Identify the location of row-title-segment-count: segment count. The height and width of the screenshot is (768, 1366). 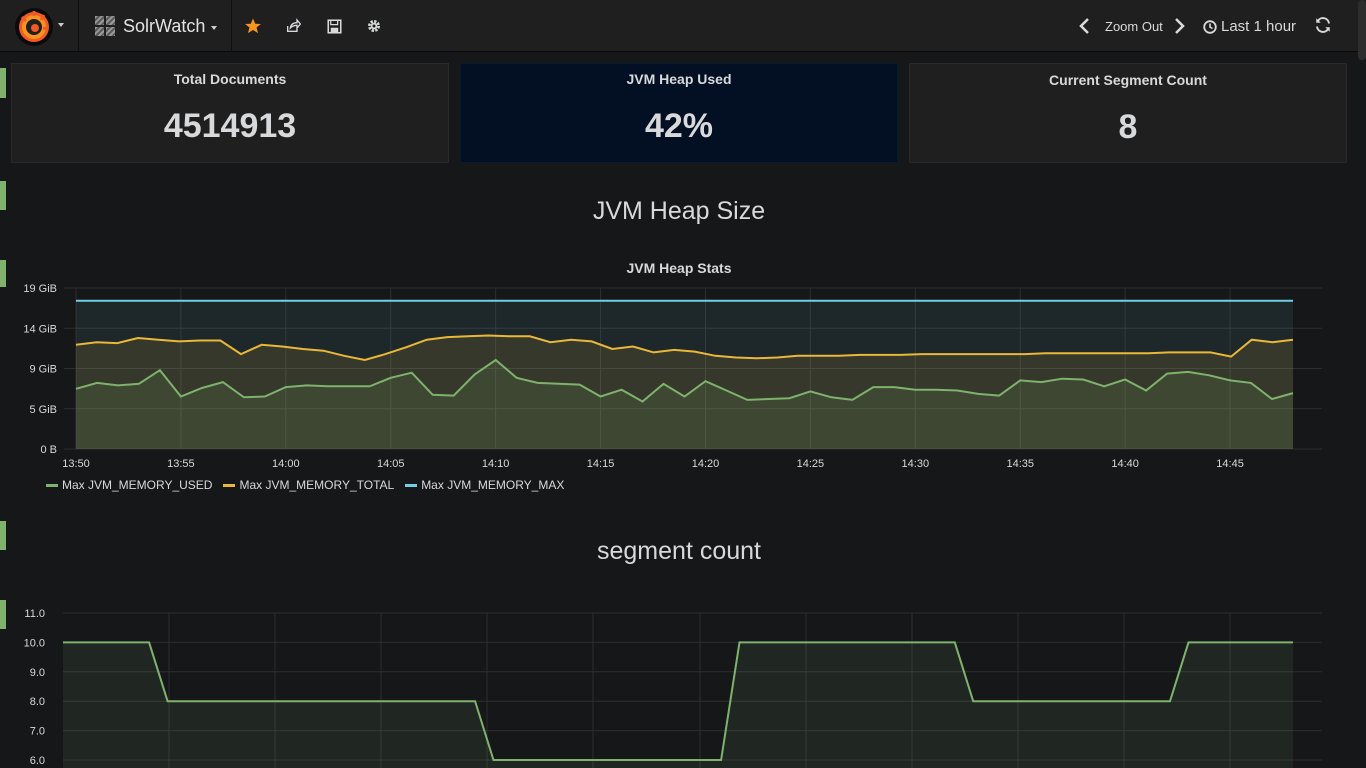
(679, 551).